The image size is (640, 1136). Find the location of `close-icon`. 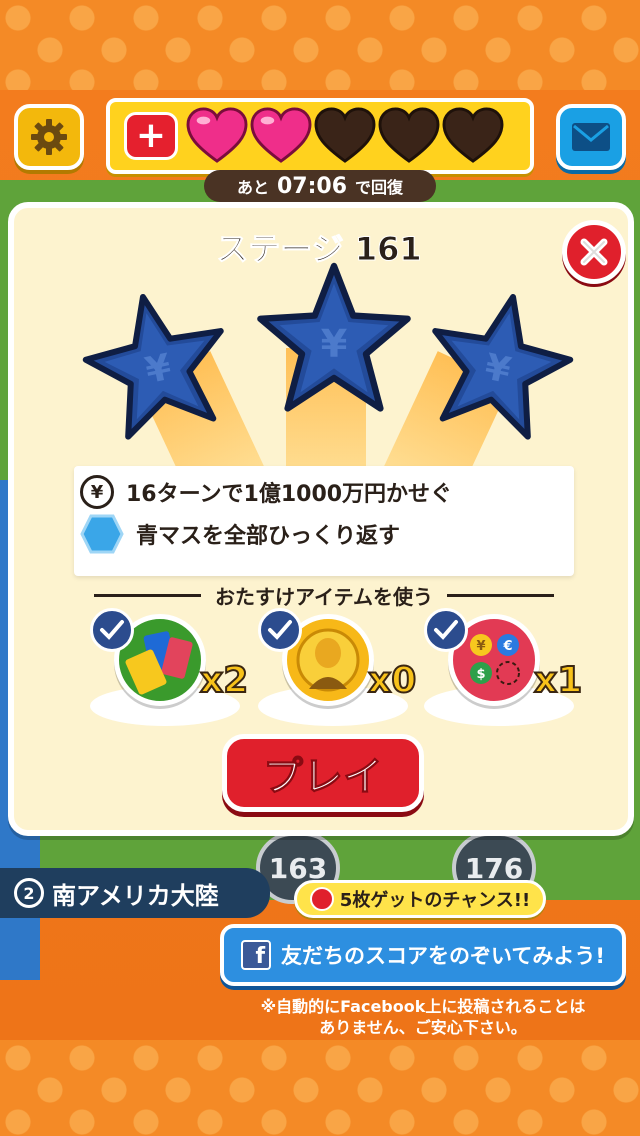

close-icon is located at coordinates (594, 252).